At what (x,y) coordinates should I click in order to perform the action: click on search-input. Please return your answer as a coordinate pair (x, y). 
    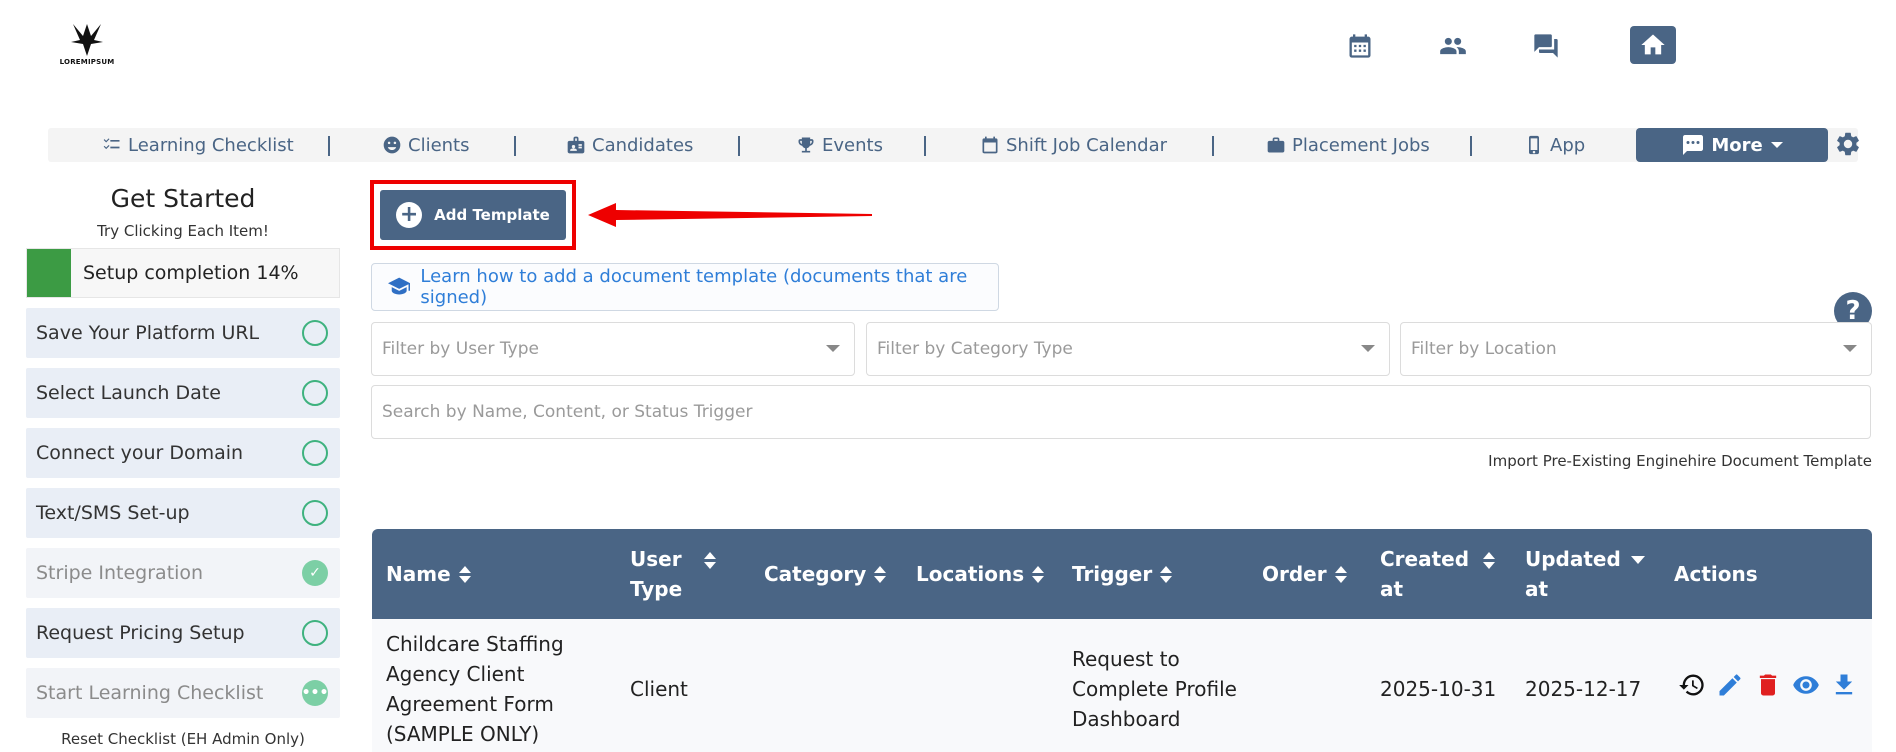
    Looking at the image, I should click on (1121, 412).